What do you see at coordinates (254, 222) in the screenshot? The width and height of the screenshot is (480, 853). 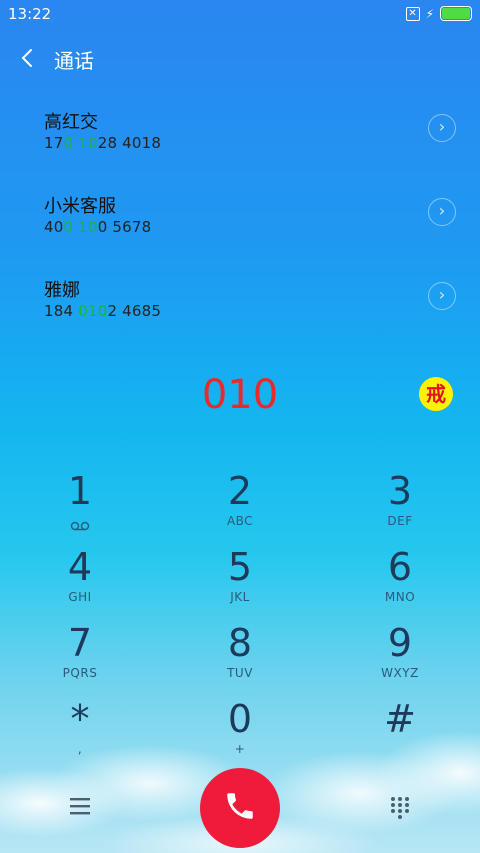 I see `contact-item: 小米客服 400 100 5678 ›` at bounding box center [254, 222].